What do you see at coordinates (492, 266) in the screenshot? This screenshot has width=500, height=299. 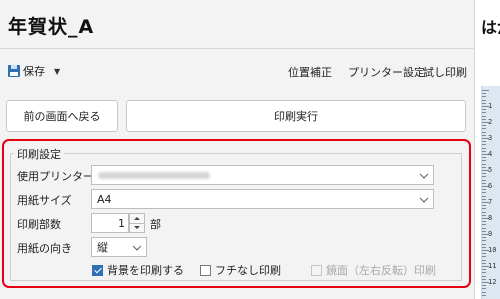 I see `ruler-label: 11` at bounding box center [492, 266].